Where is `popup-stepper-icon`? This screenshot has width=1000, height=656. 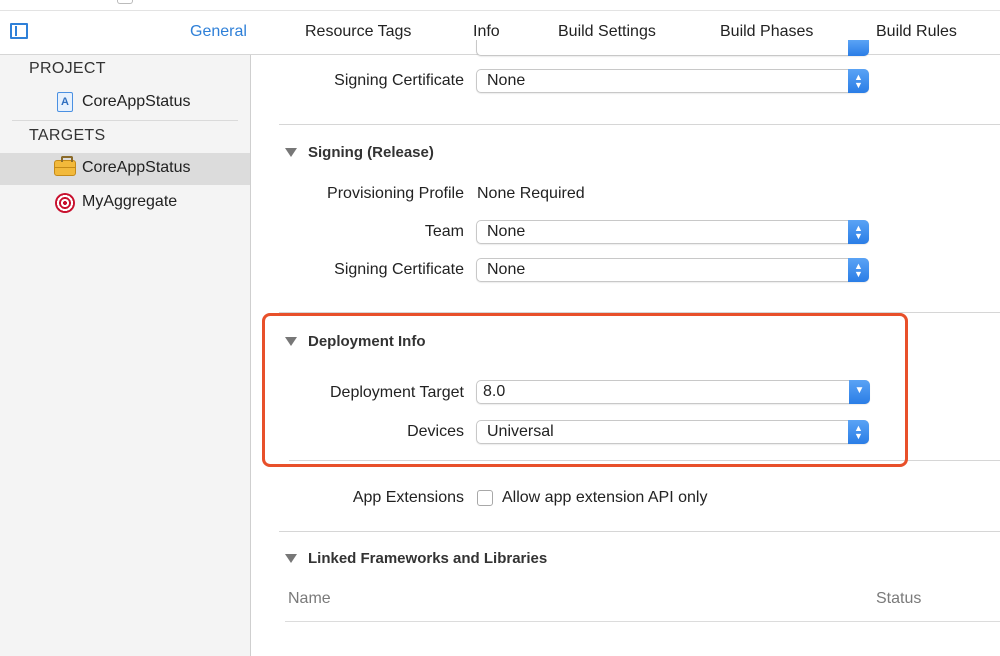
popup-stepper-icon is located at coordinates (858, 48).